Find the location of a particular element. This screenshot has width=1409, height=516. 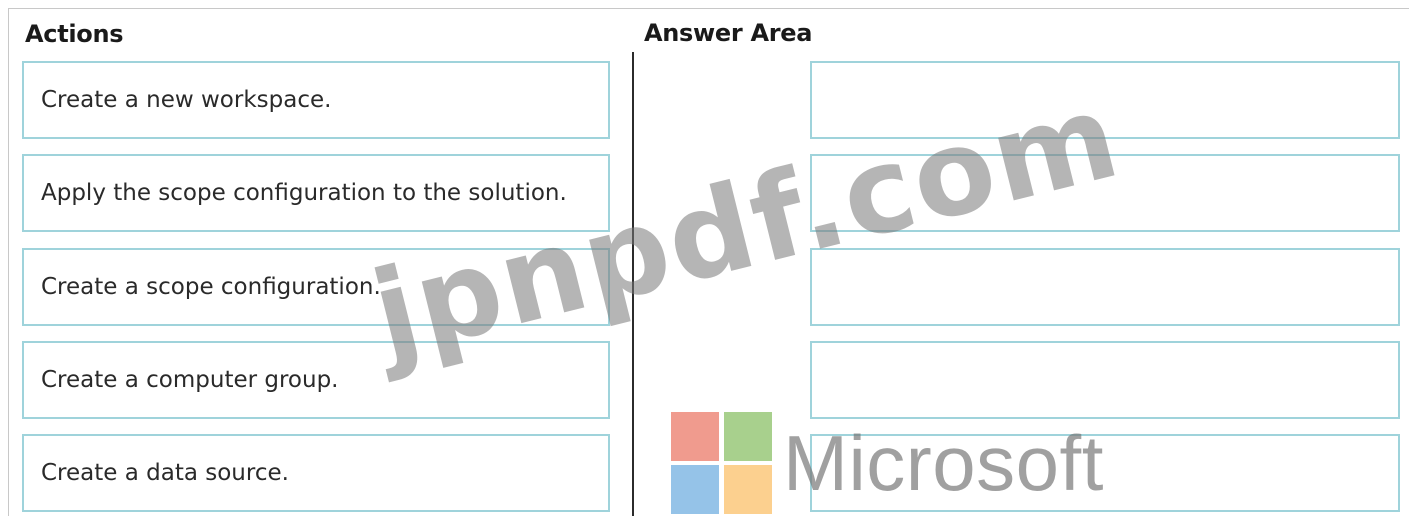

answer-area-heading: Answer Area is located at coordinates (728, 33).